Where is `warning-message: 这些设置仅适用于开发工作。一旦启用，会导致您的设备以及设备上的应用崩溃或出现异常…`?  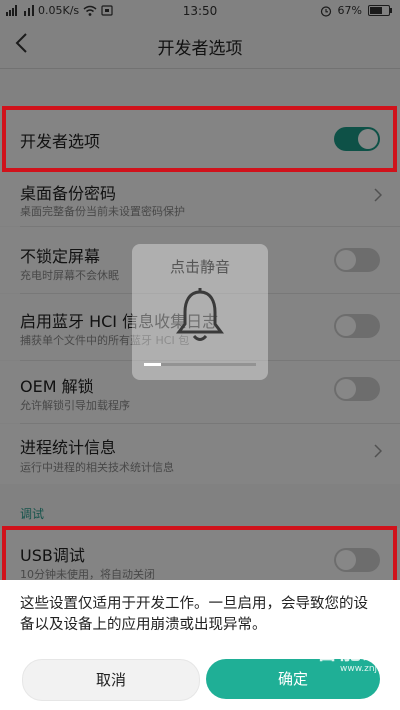
warning-message: 这些设置仅适用于开发工作。一旦启用，会导致您的设备以及设备上的应用崩溃或出现异常… is located at coordinates (194, 614).